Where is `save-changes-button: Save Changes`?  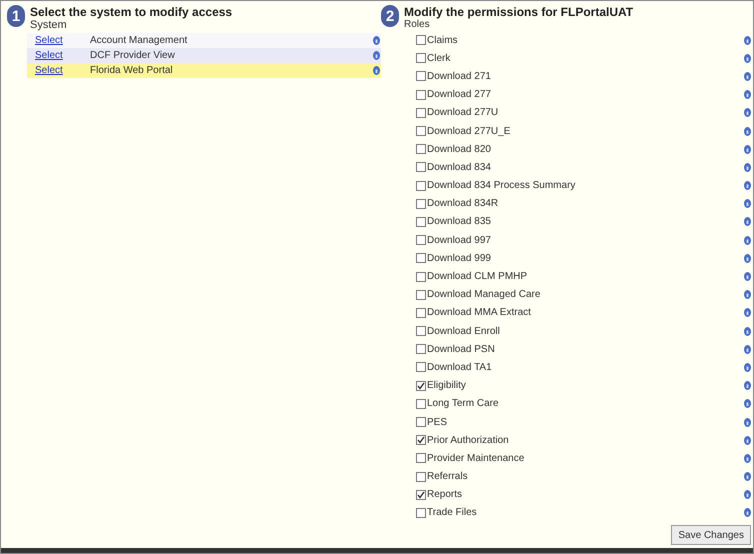 save-changes-button: Save Changes is located at coordinates (711, 535).